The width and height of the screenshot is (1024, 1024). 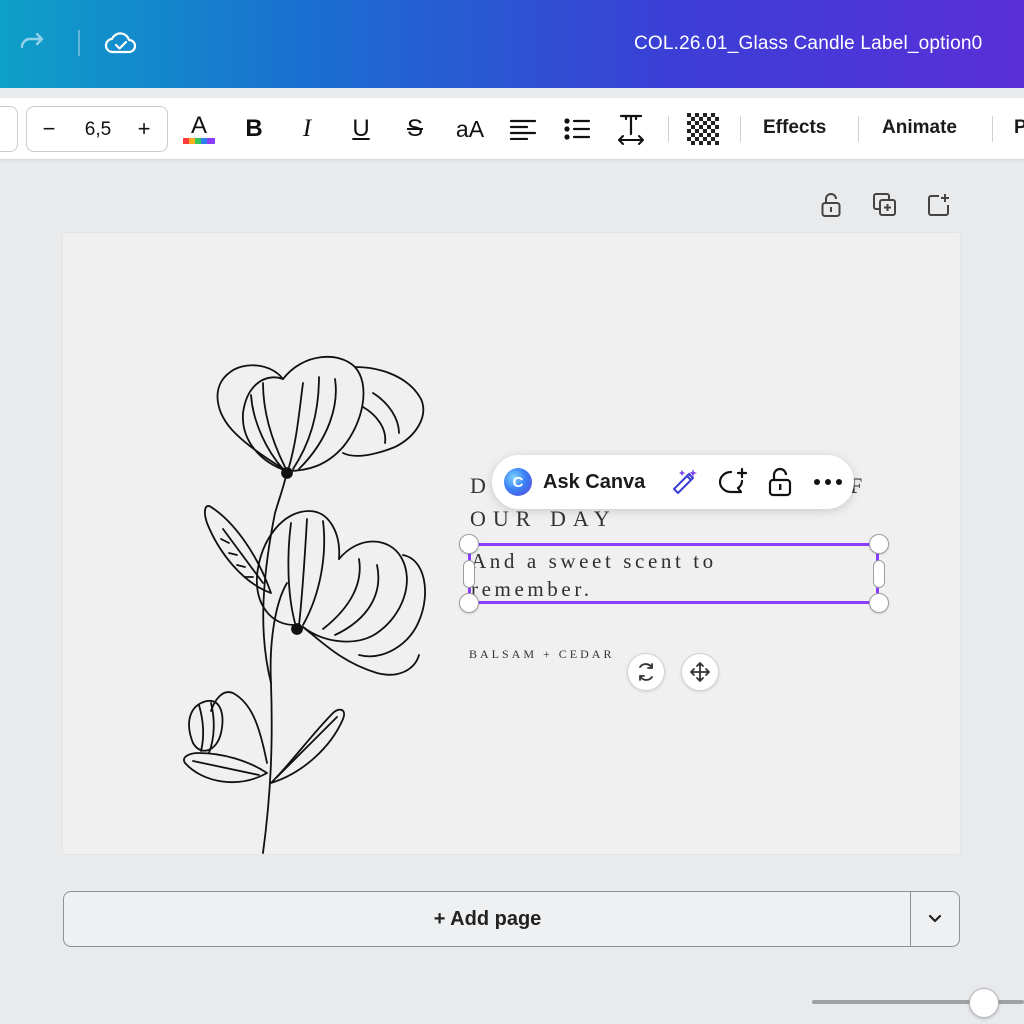 I want to click on cloud-saved-icon, so click(x=121, y=43).